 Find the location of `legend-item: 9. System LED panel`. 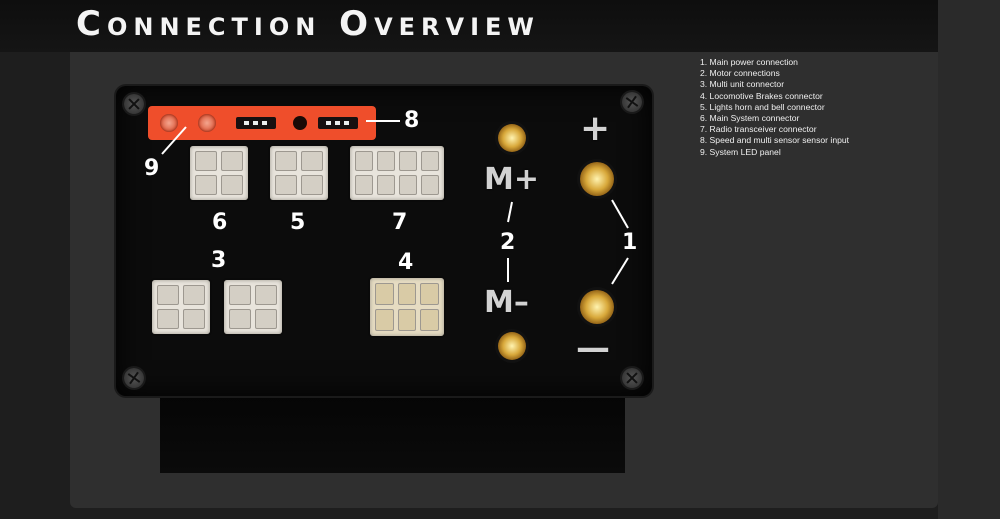

legend-item: 9. System LED panel is located at coordinates (740, 151).